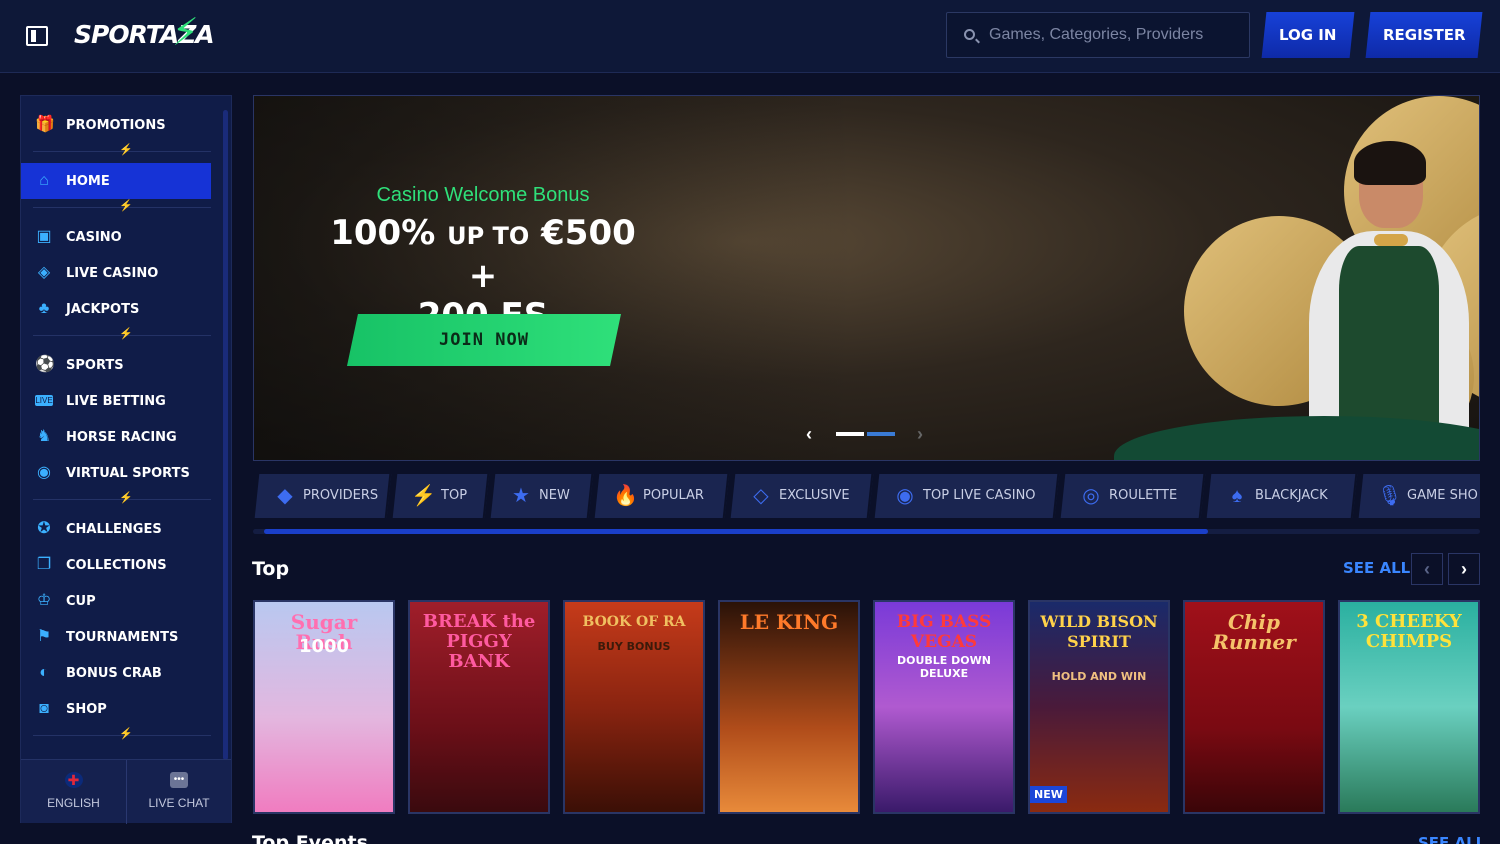 The image size is (1500, 844). I want to click on game-title: WILD BISON SPIRIT, so click(1099, 631).